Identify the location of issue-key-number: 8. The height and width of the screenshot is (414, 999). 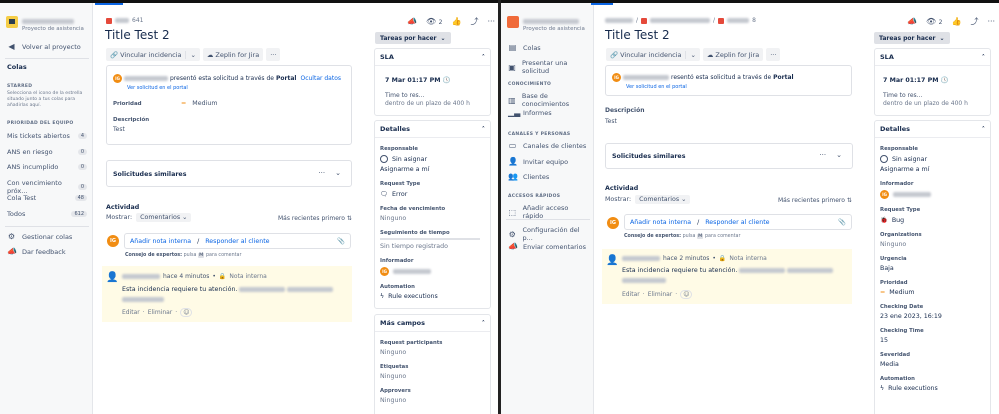
(754, 20).